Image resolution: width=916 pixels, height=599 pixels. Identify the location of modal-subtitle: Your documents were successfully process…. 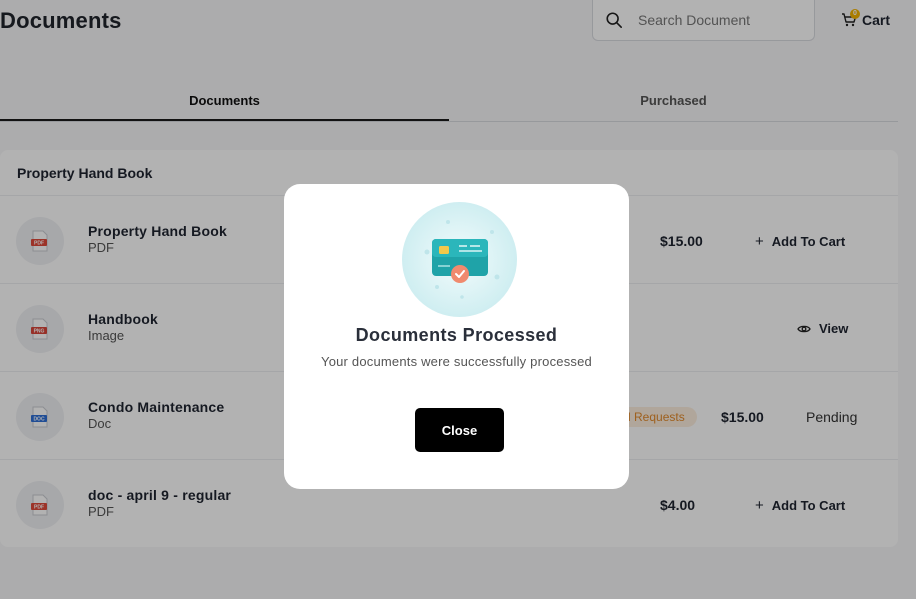
(456, 361).